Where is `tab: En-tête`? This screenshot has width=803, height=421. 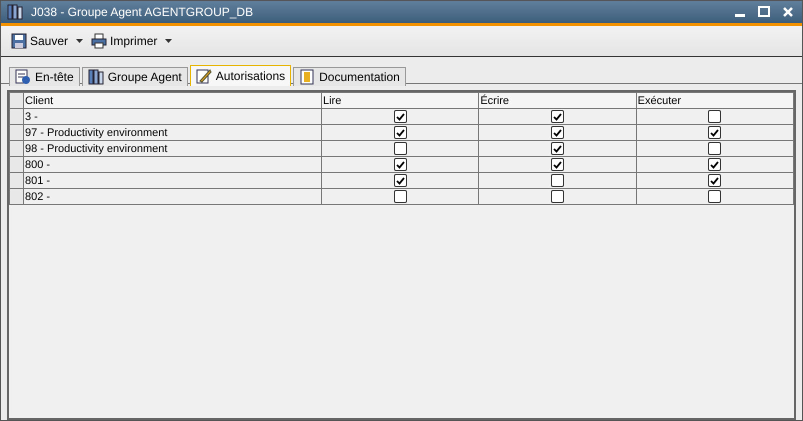
tab: En-tête is located at coordinates (44, 76).